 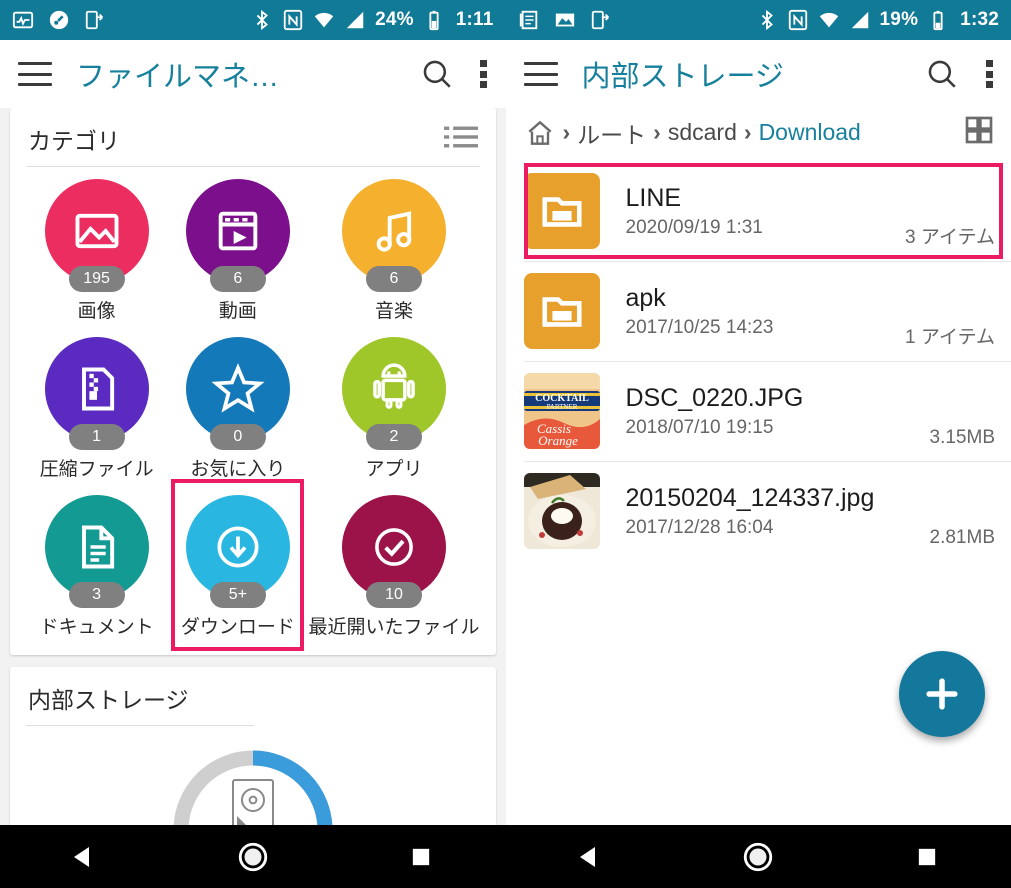 What do you see at coordinates (561, 311) in the screenshot?
I see `folder-icon` at bounding box center [561, 311].